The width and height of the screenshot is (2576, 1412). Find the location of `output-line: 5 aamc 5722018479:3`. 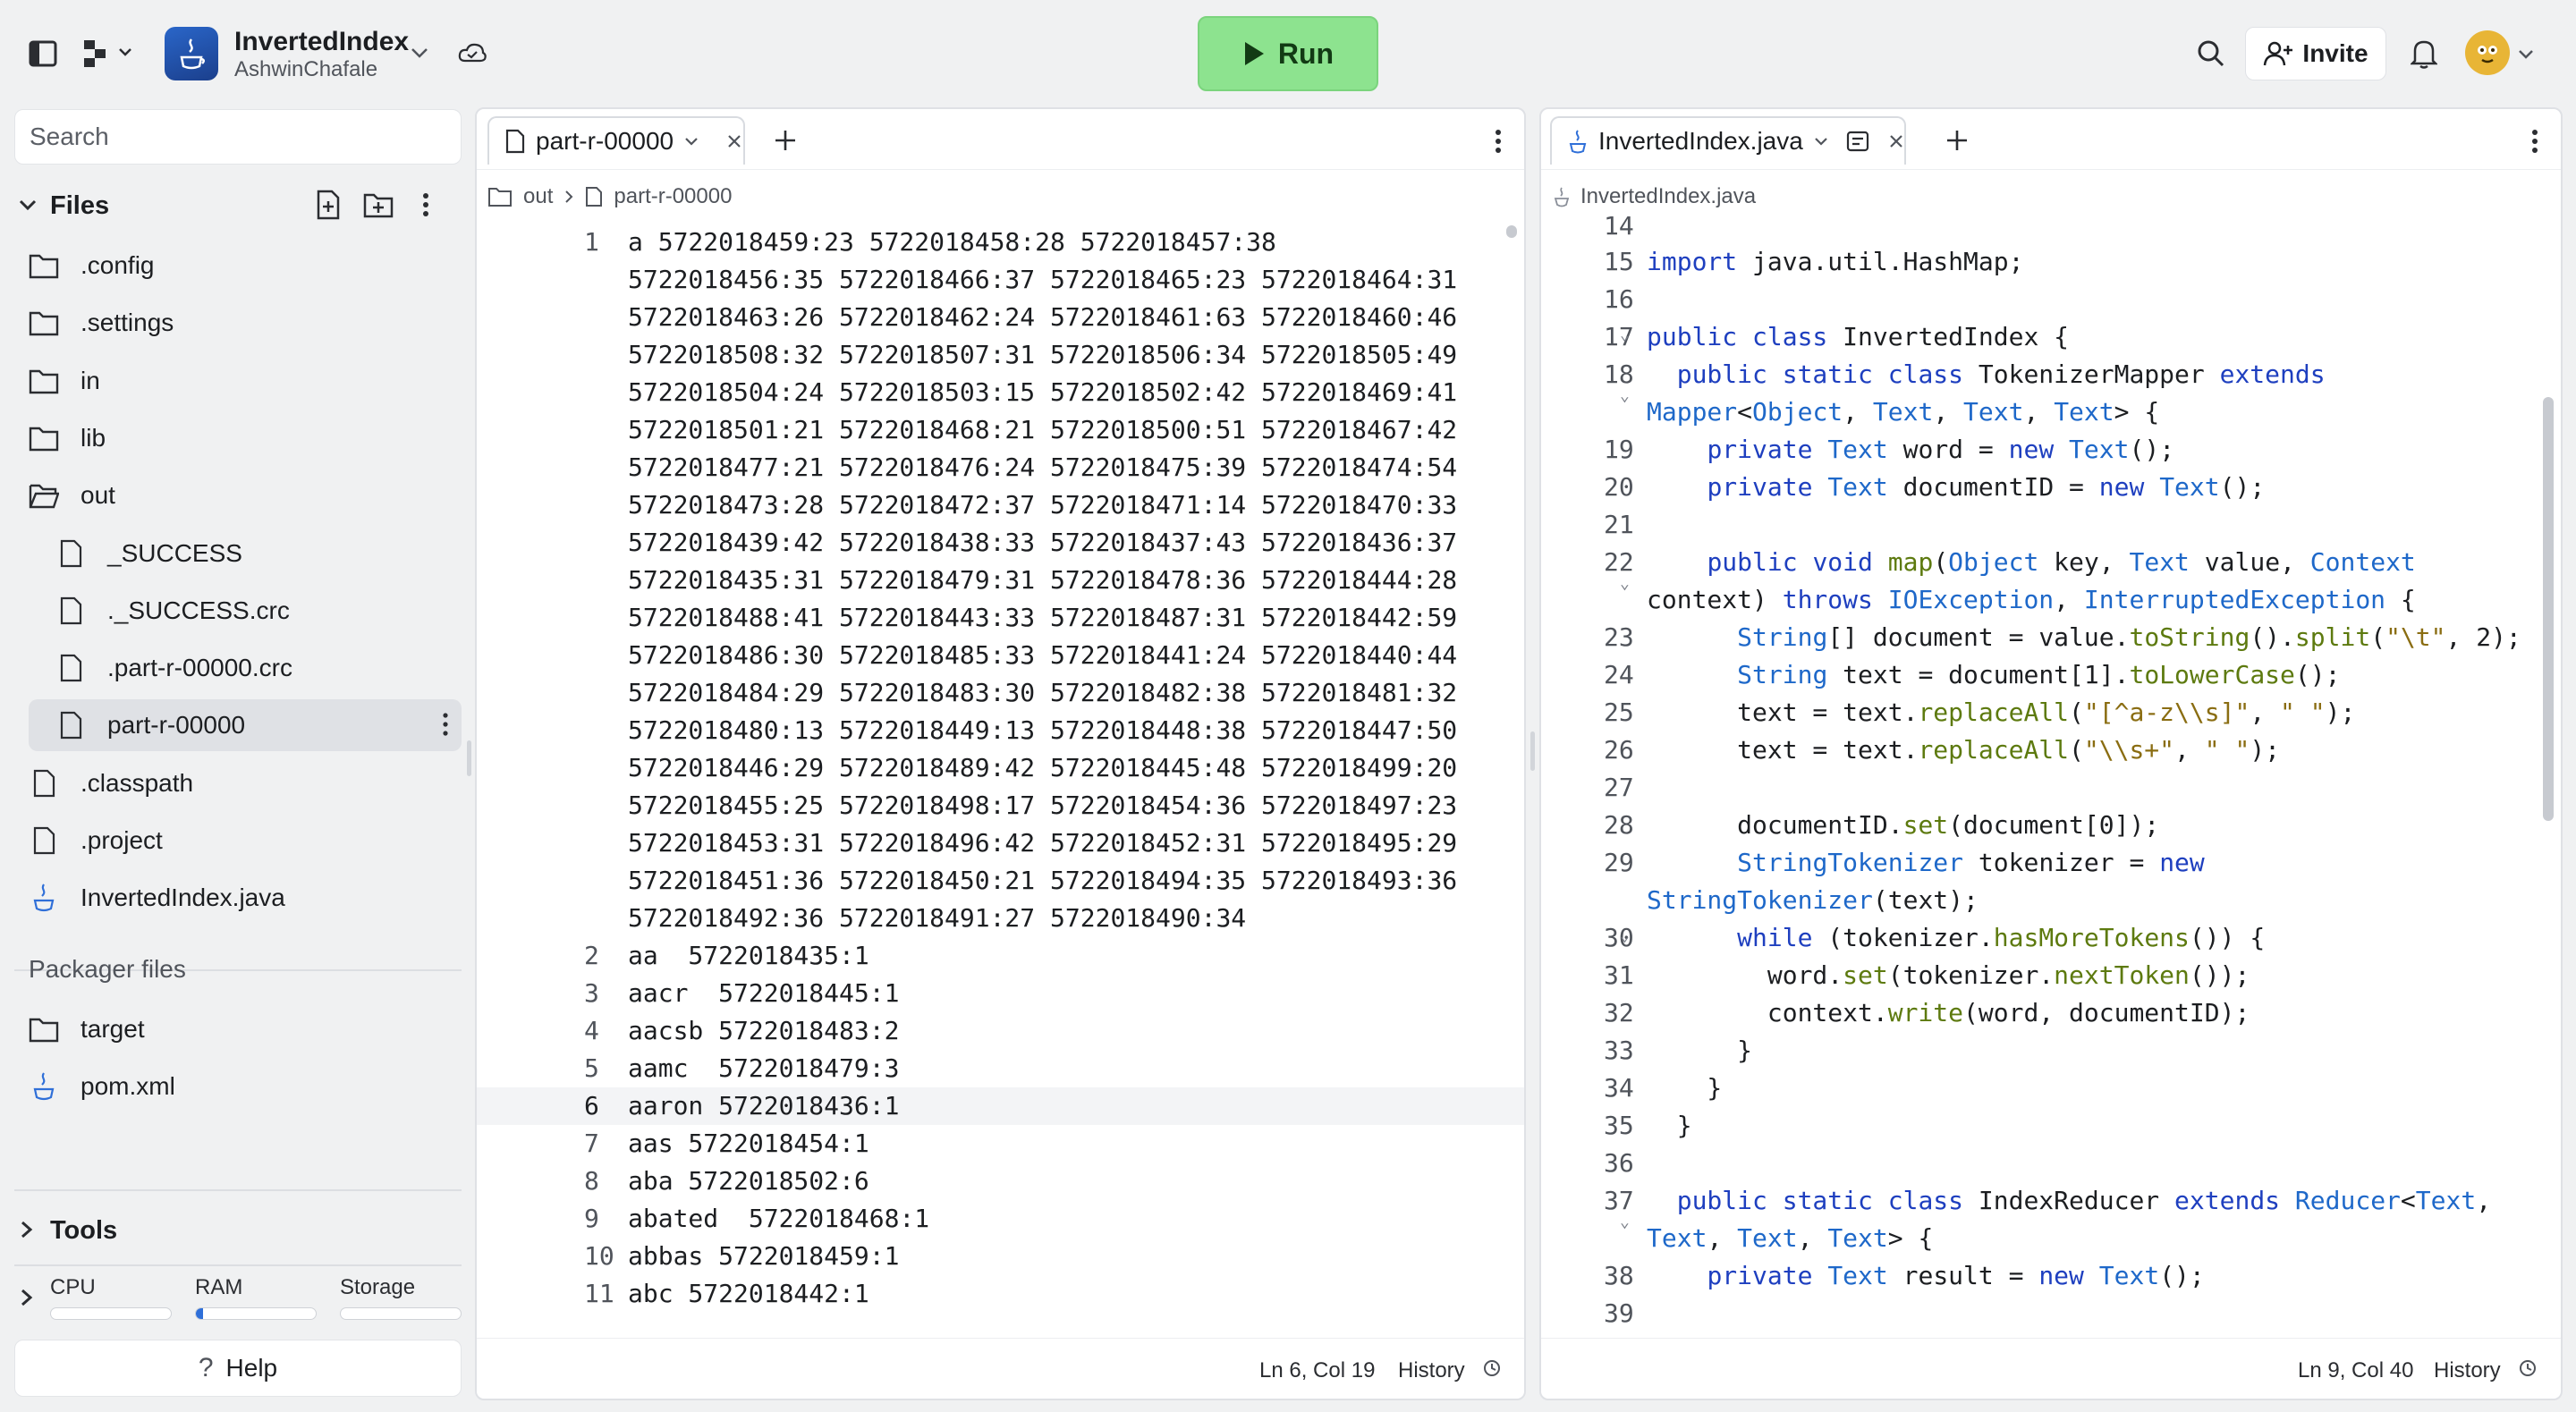

output-line: 5 aamc 5722018479:3 is located at coordinates (1000, 1068).